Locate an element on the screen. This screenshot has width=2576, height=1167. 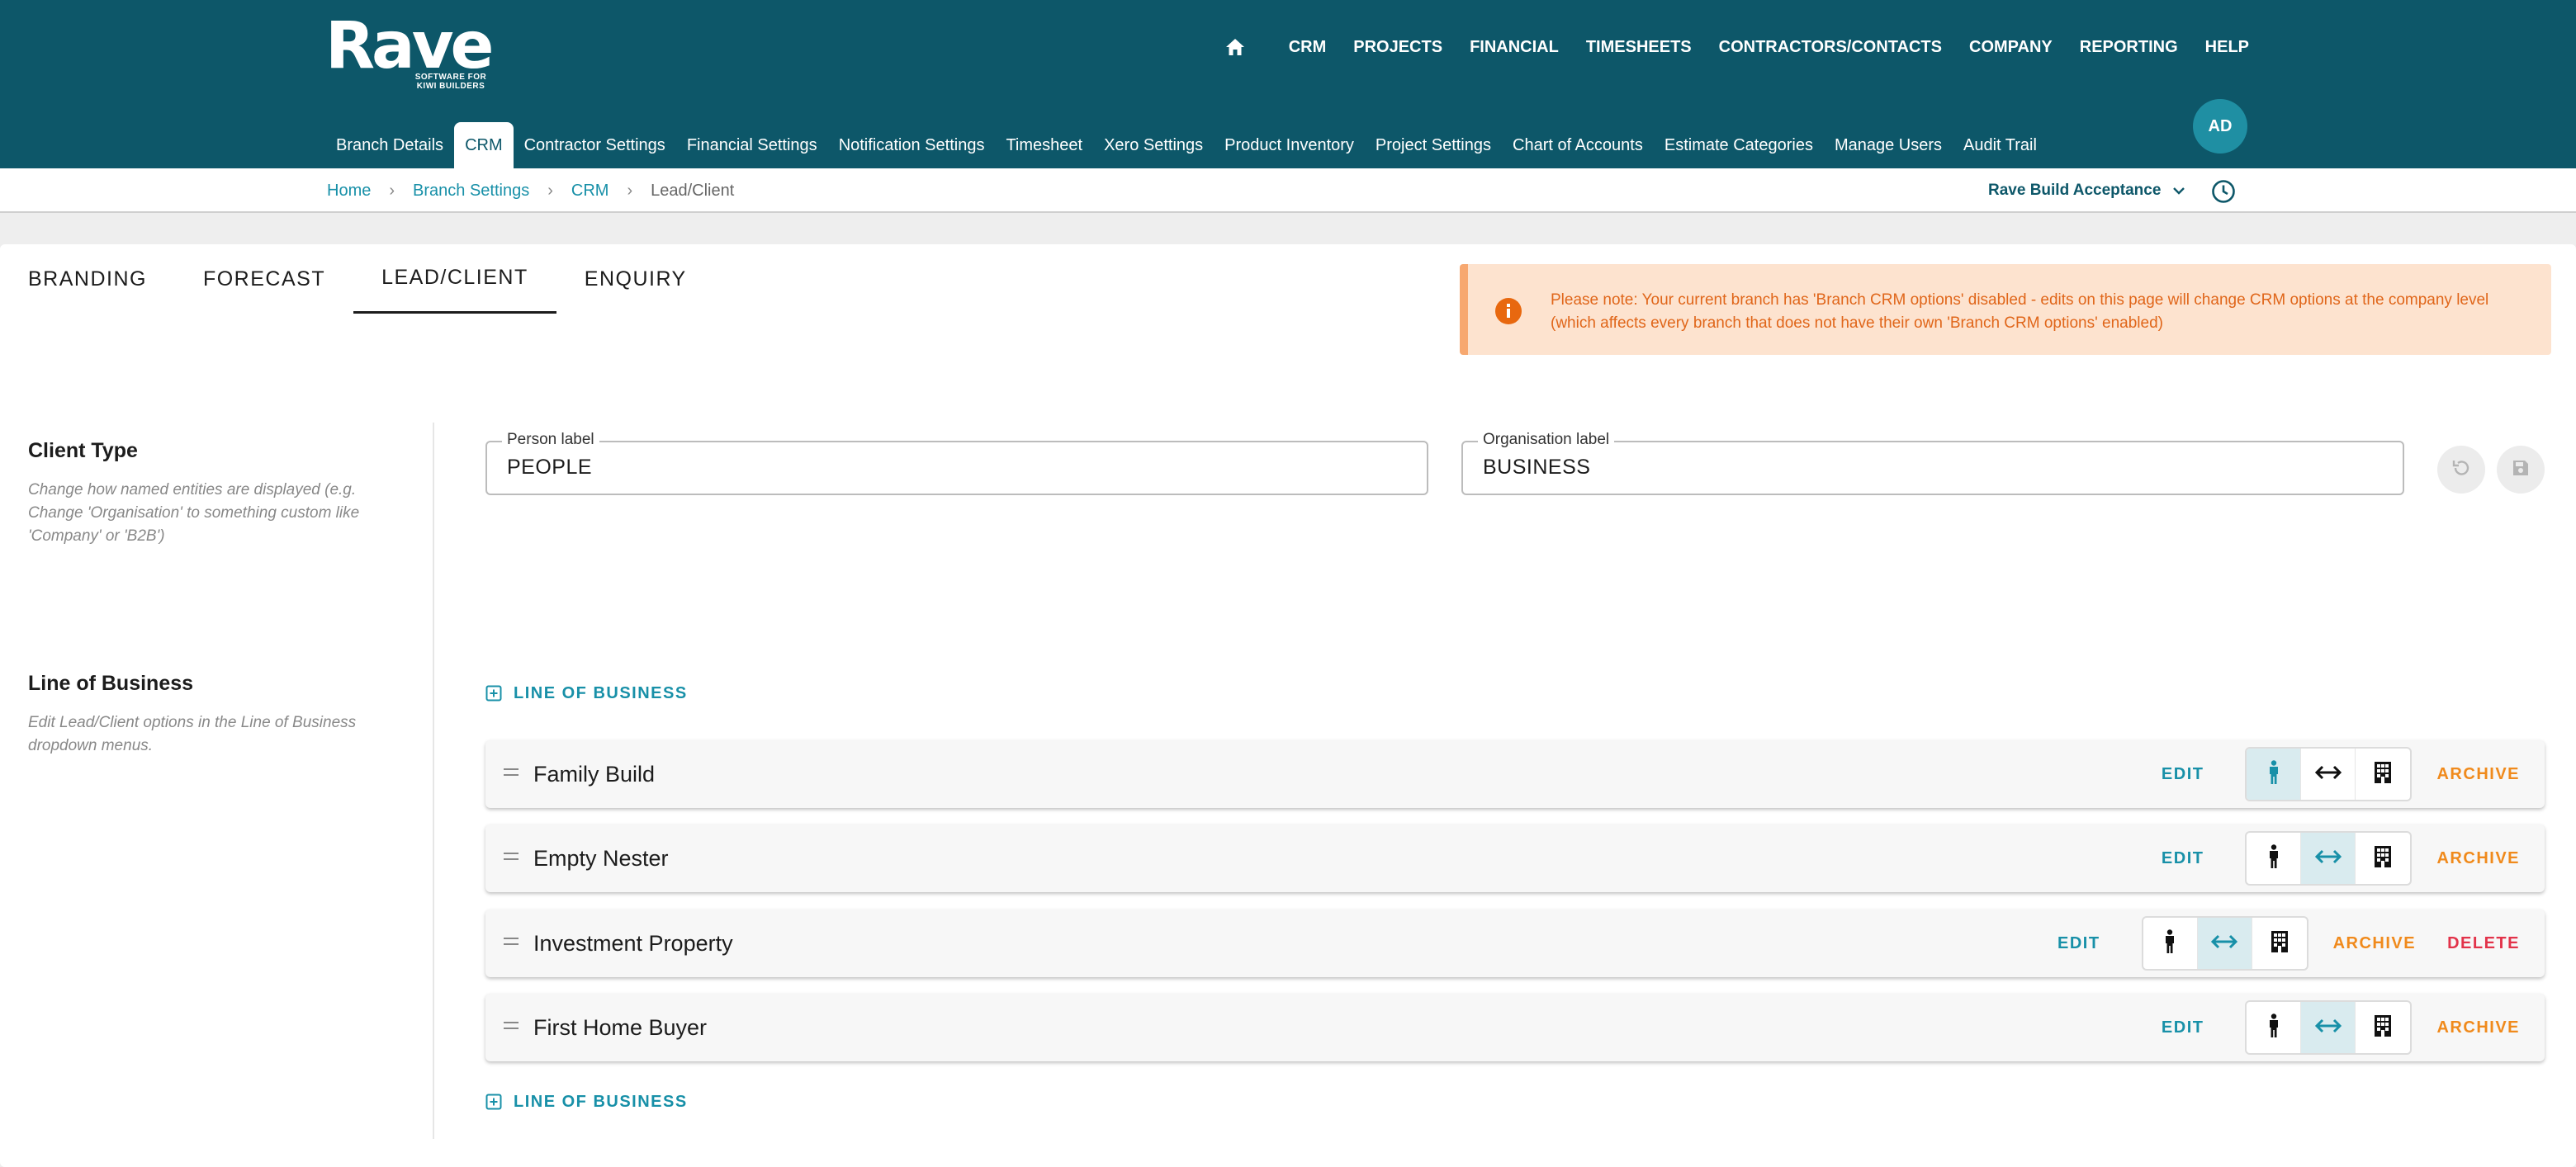
tab-branding: BRANDING is located at coordinates (87, 279).